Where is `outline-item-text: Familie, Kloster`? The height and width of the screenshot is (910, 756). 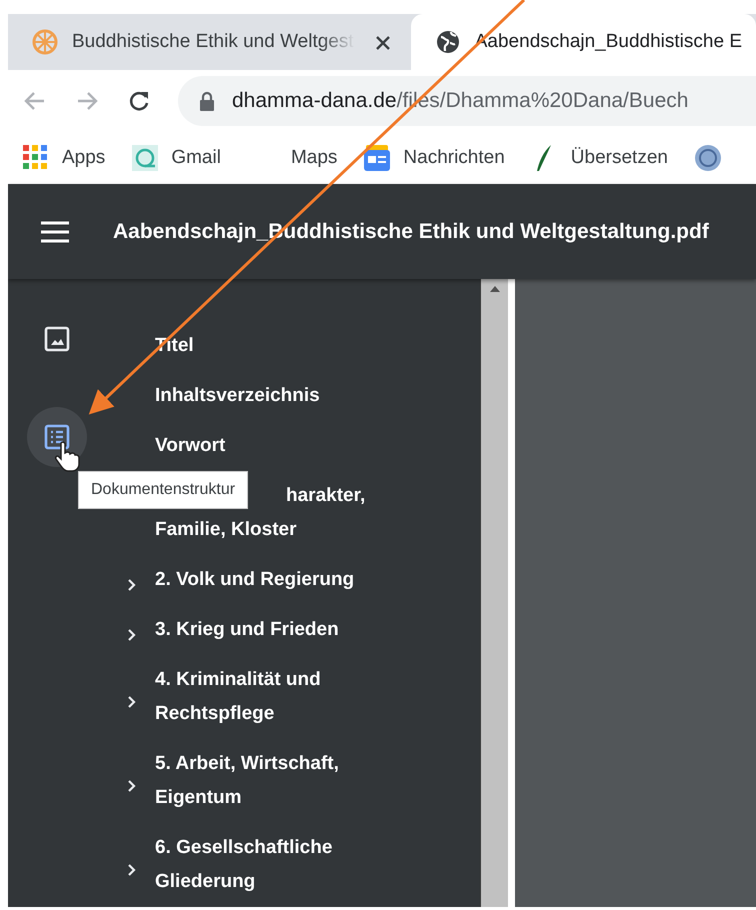
outline-item-text: Familie, Kloster is located at coordinates (270, 530).